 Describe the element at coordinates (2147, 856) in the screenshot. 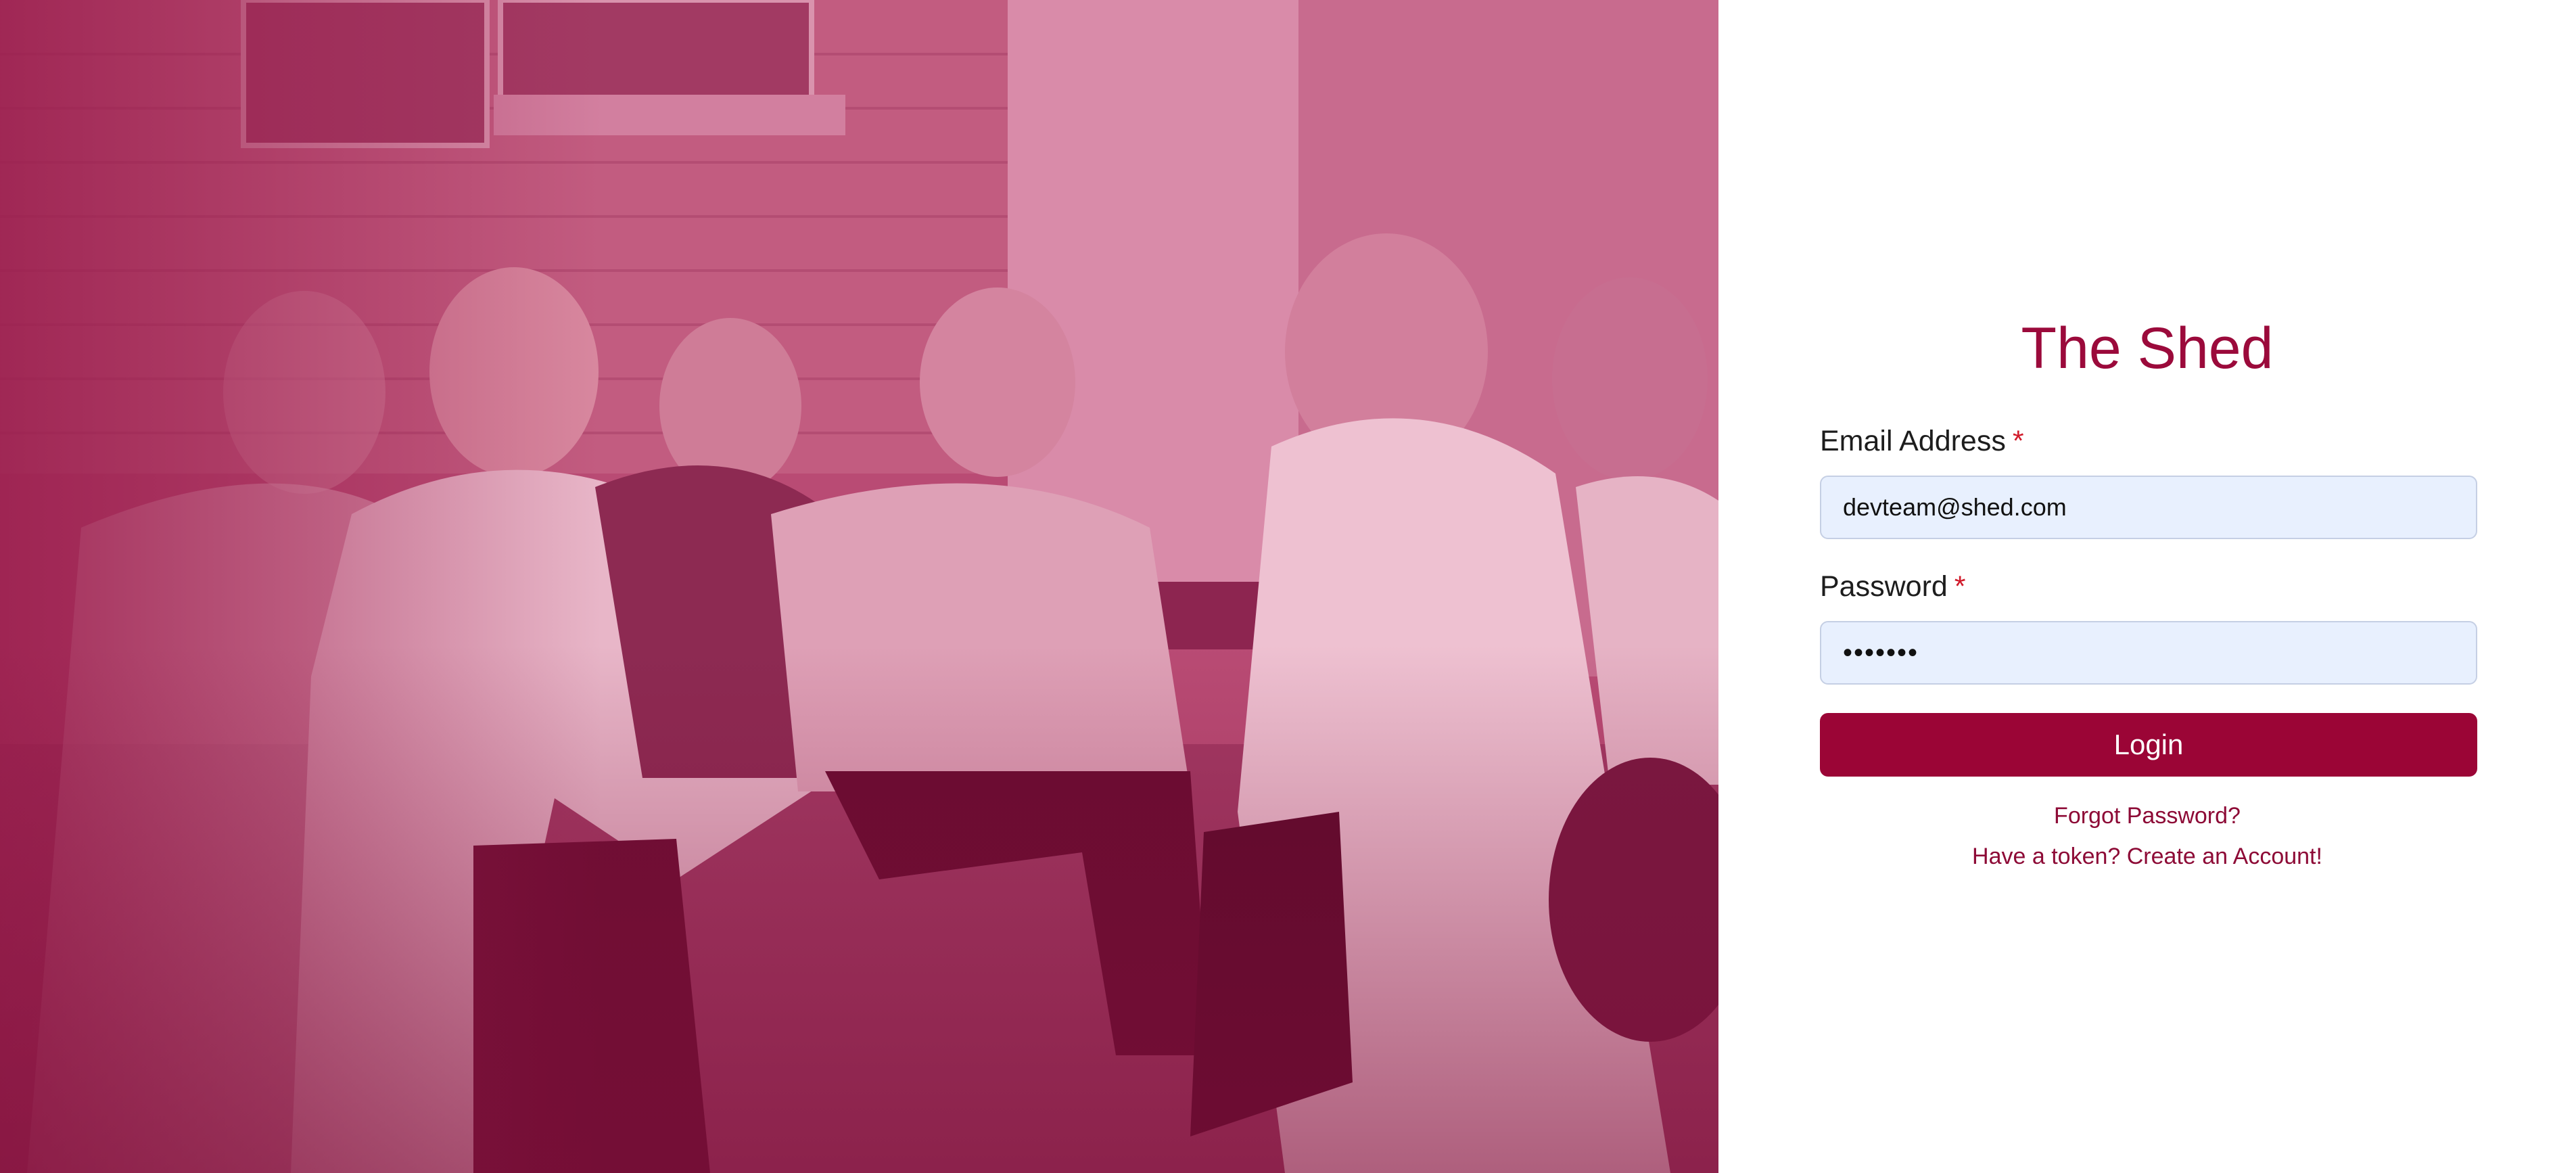

I see `create-account-link: Have a token? Create an Account!` at that location.